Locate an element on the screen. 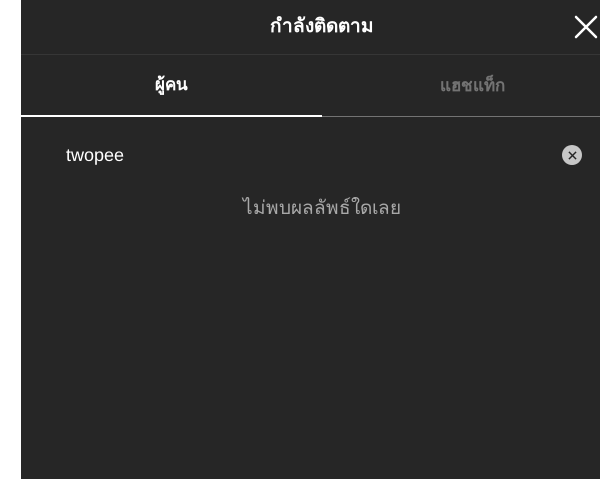 The height and width of the screenshot is (479, 600). empty-message: ไม่พบผลลัพธ์ใดเลย is located at coordinates (322, 208).